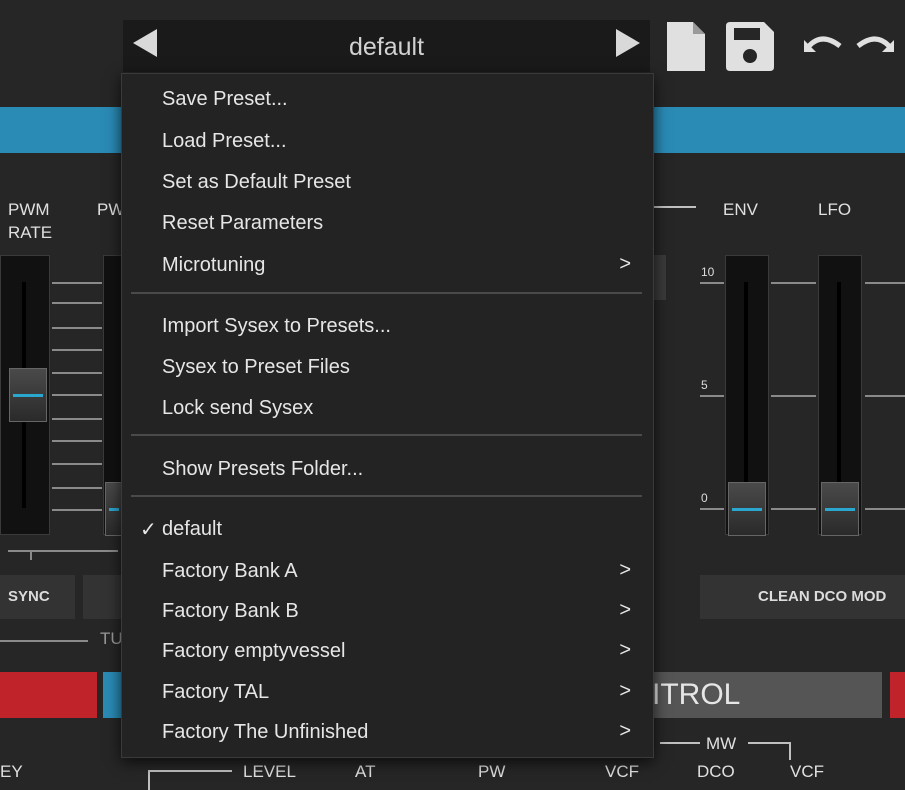 The width and height of the screenshot is (905, 790). I want to click on sync-button-label: SYNC, so click(29, 596).